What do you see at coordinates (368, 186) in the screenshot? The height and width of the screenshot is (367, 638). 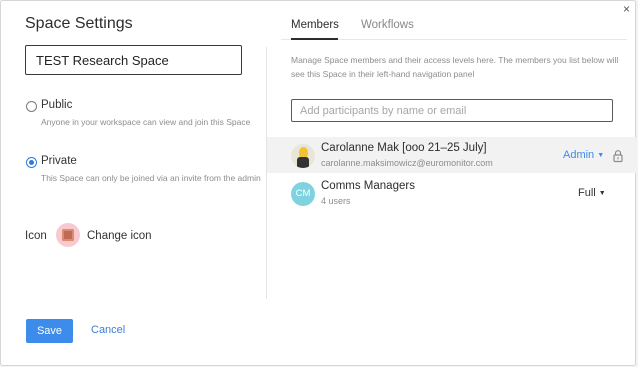 I see `member-name: Comms Managers` at bounding box center [368, 186].